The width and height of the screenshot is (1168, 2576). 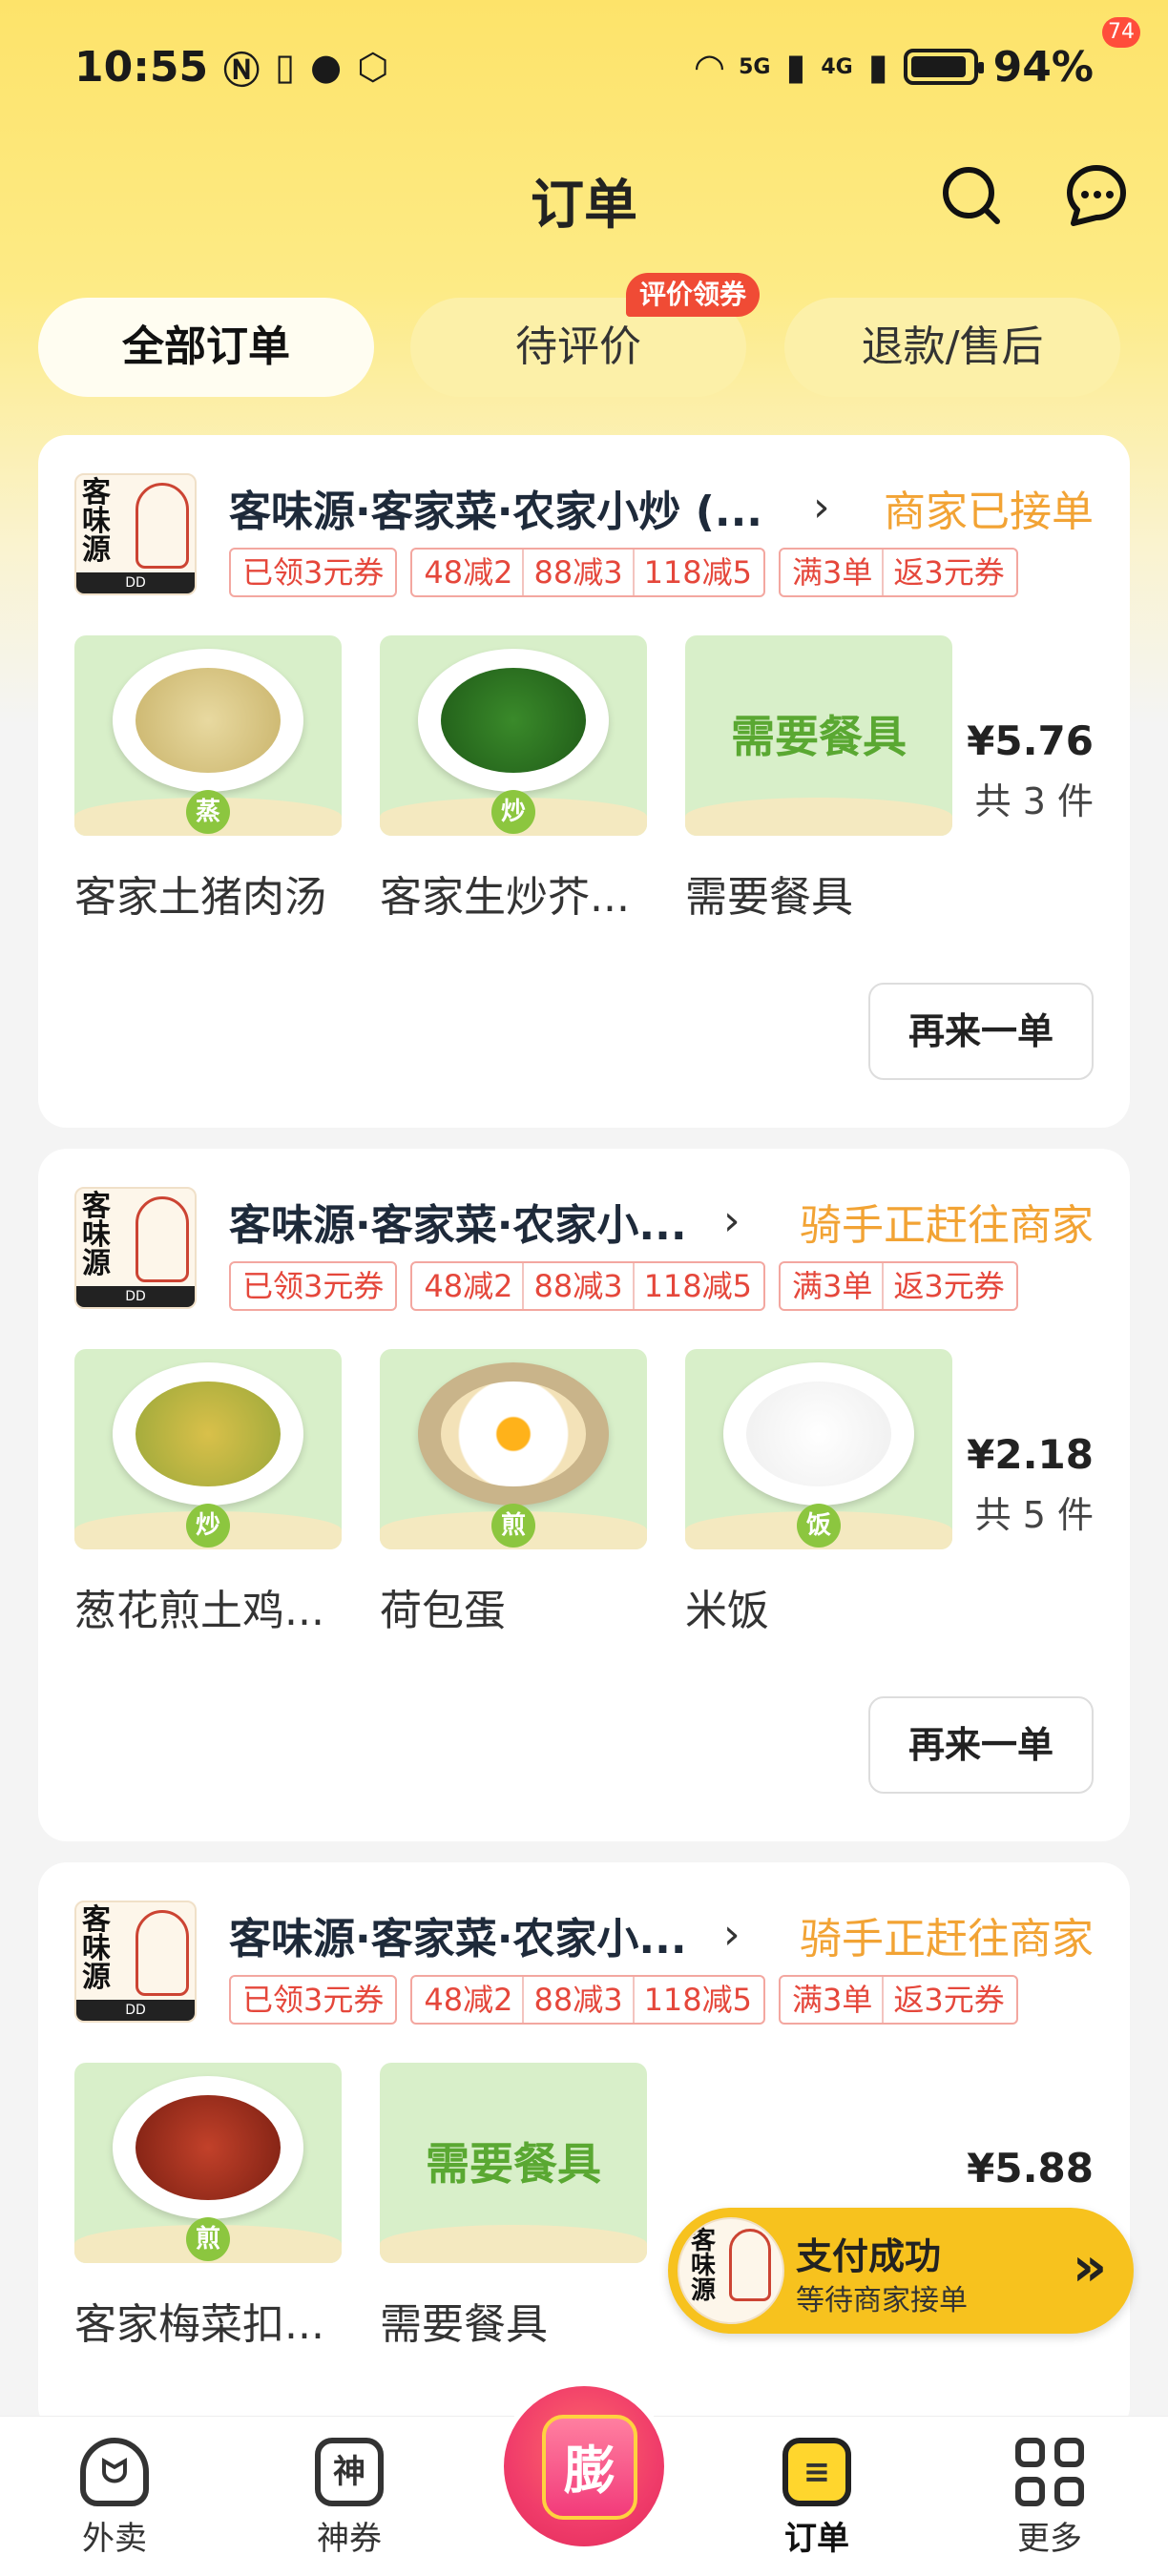 I want to click on grid-icon, so click(x=1049, y=2472).